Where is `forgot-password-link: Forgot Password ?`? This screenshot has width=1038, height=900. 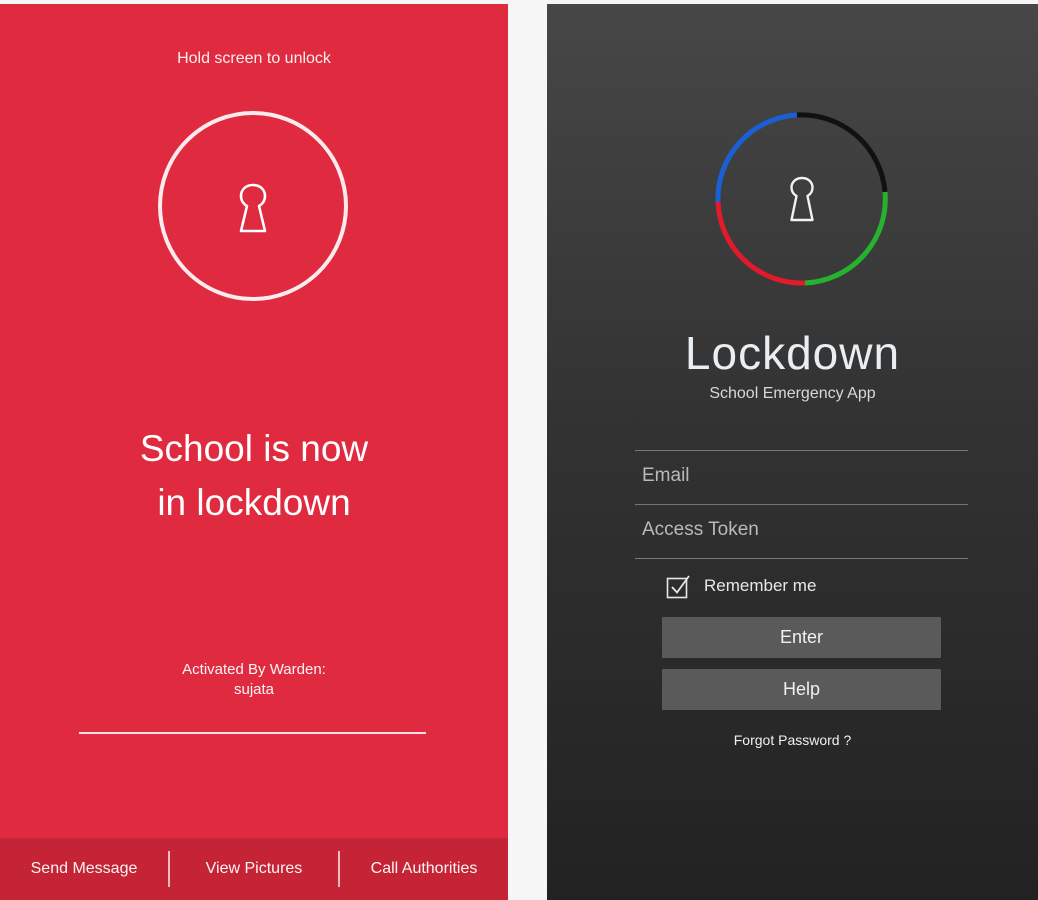
forgot-password-link: Forgot Password ? is located at coordinates (792, 740).